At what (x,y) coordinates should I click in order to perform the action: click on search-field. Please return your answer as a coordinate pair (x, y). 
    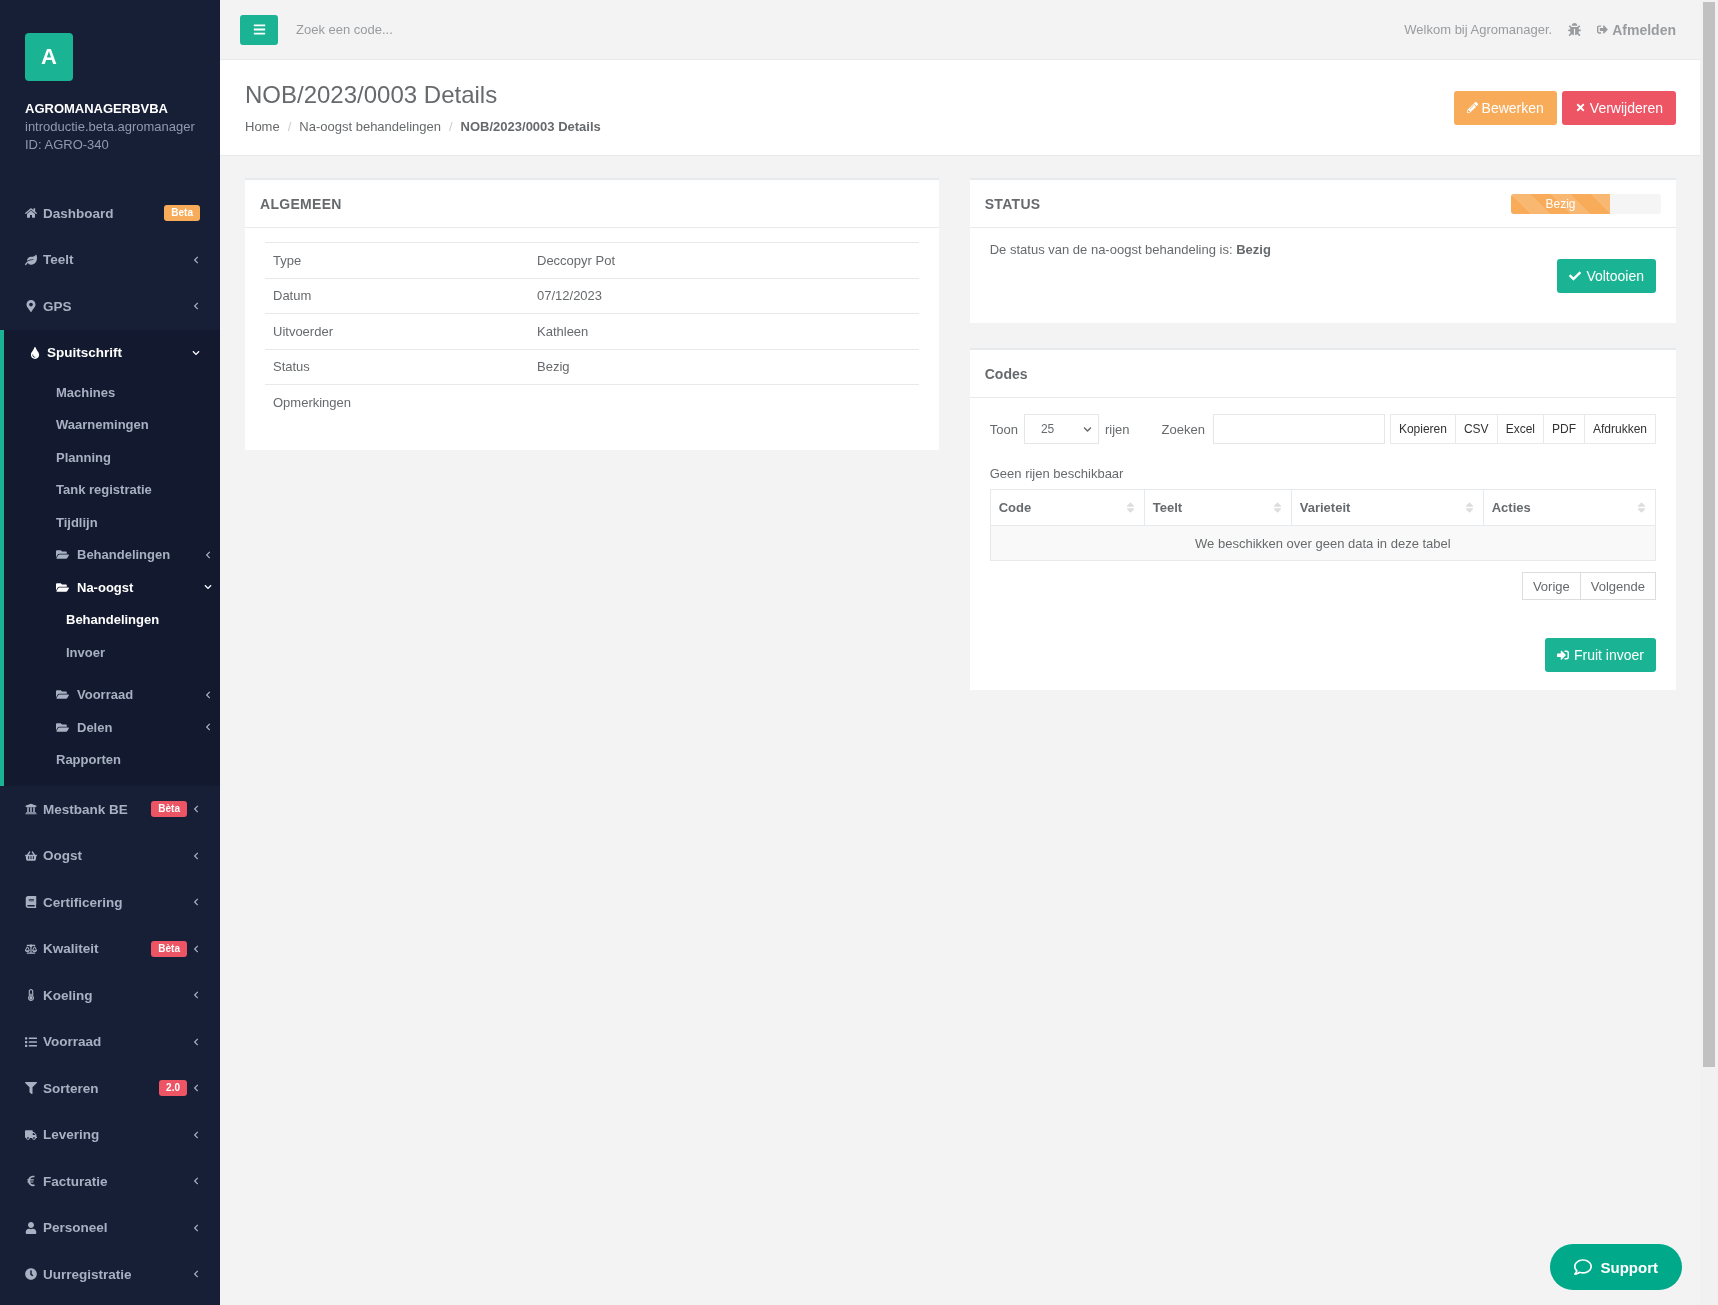
    Looking at the image, I should click on (1298, 429).